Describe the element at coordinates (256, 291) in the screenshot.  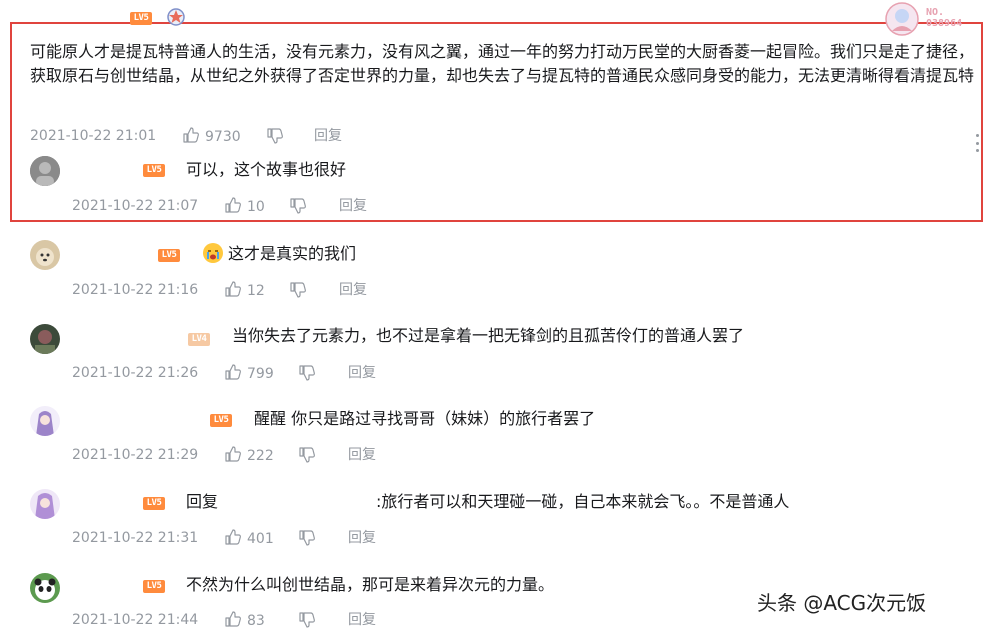
I see `like-count: 12` at that location.